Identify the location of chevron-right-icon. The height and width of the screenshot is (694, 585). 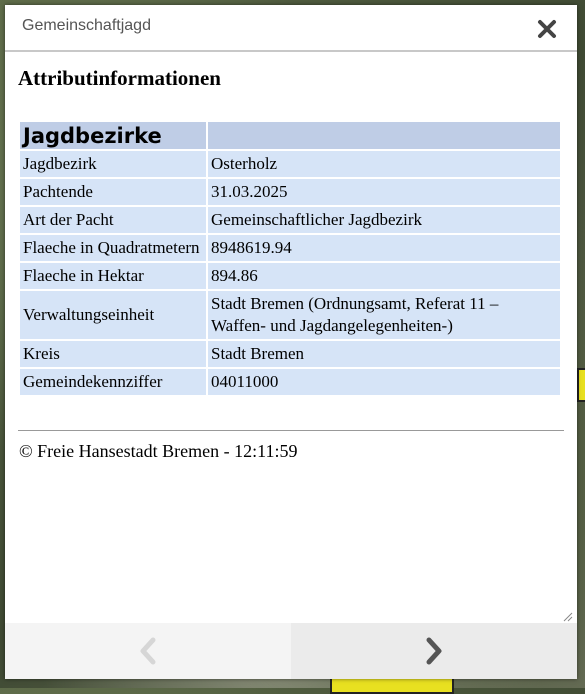
(434, 651).